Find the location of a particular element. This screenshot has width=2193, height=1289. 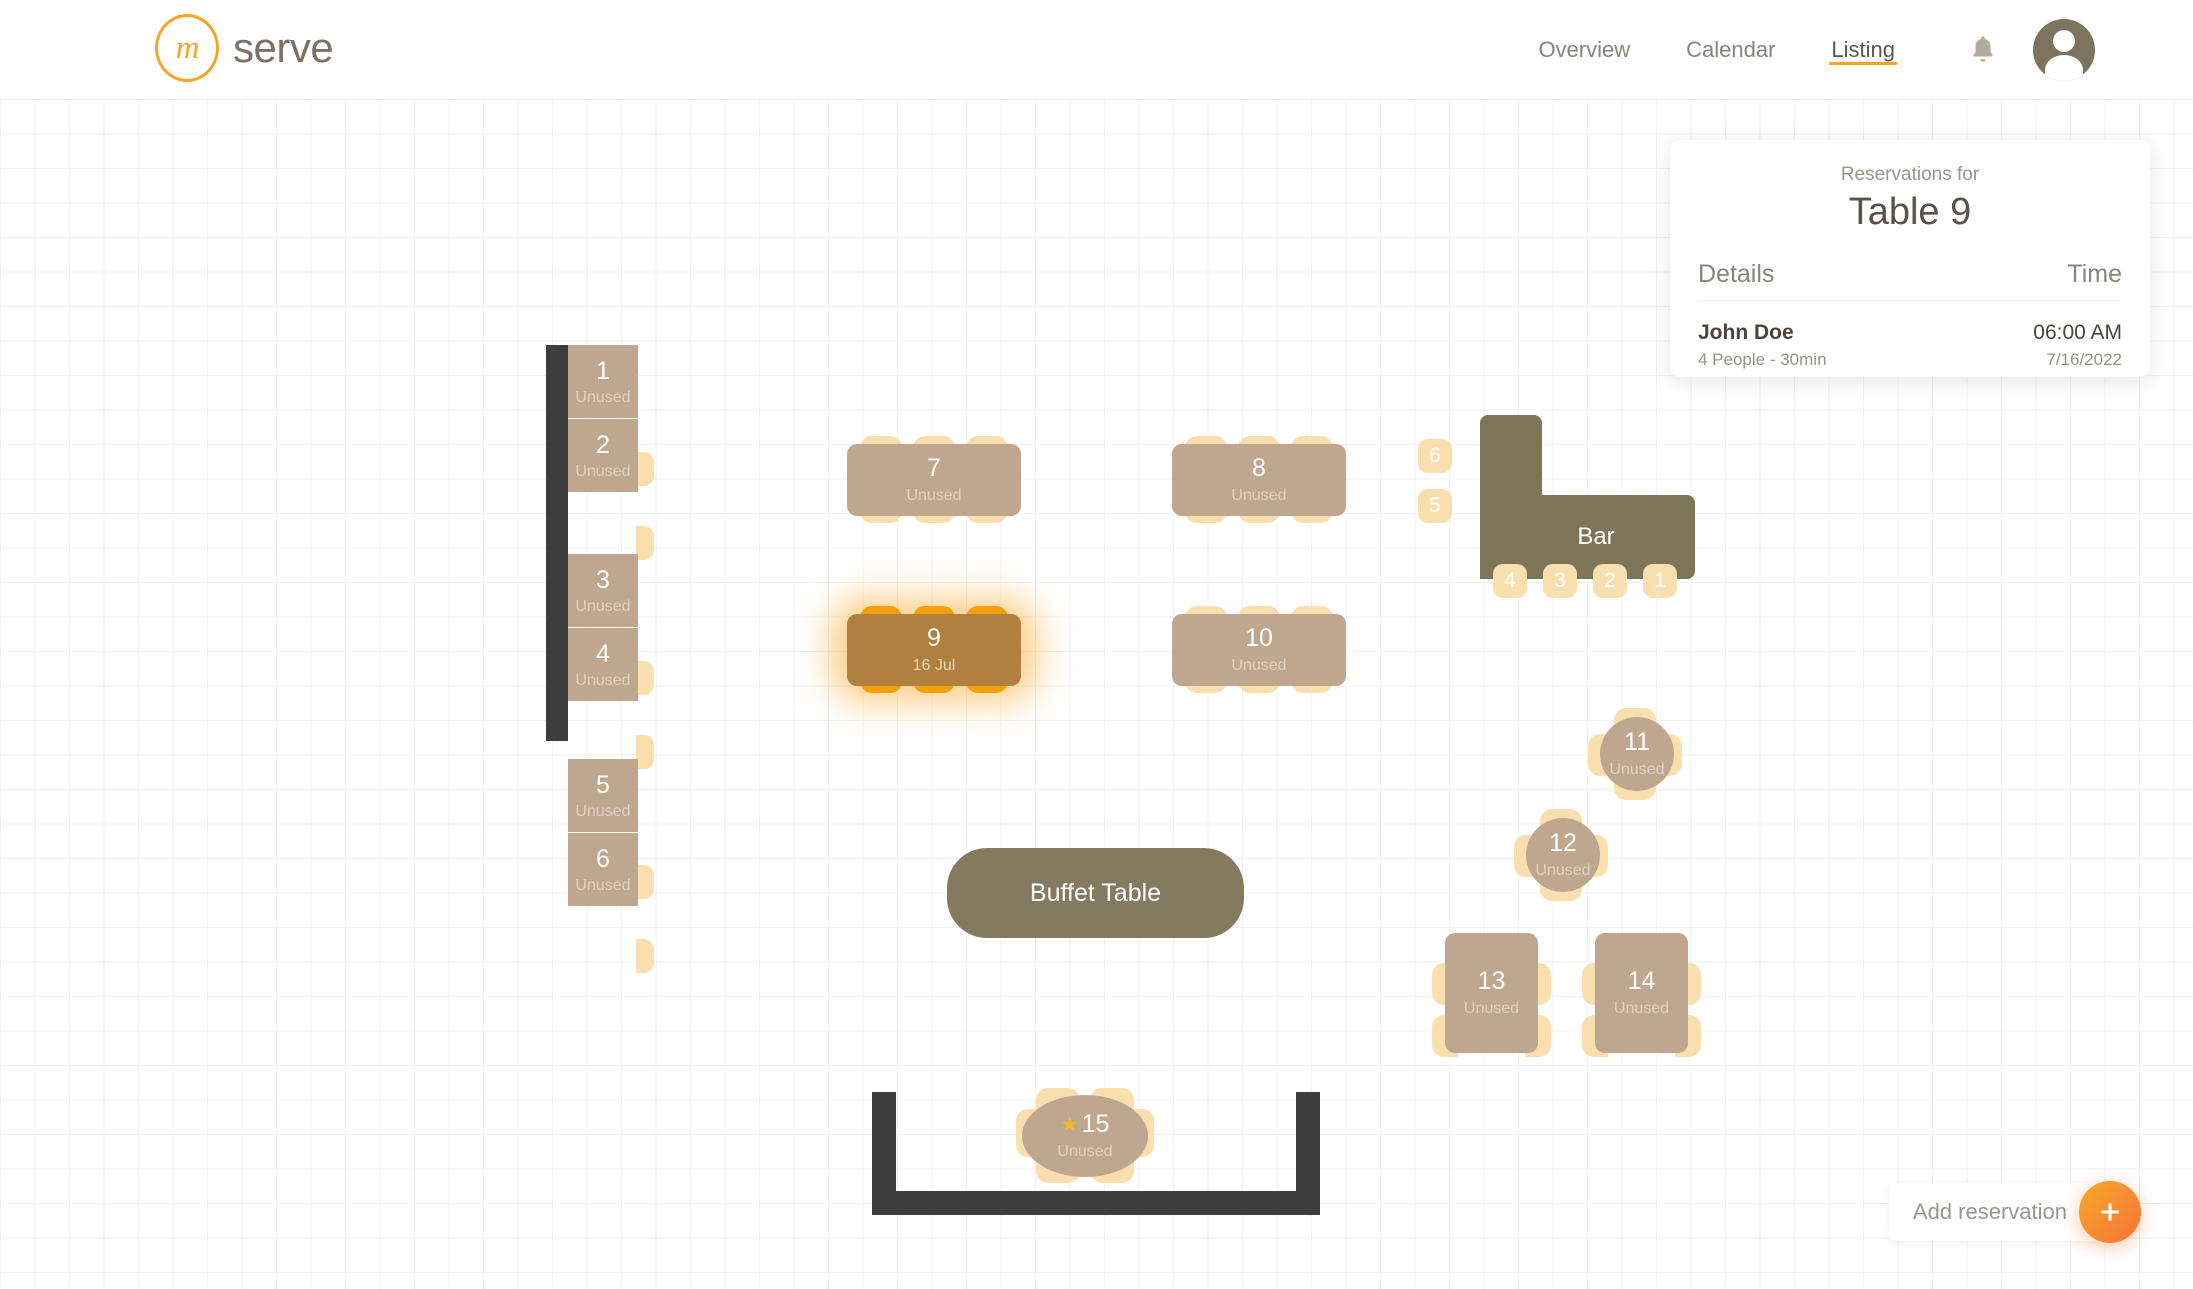

table-number: 4 is located at coordinates (603, 653).